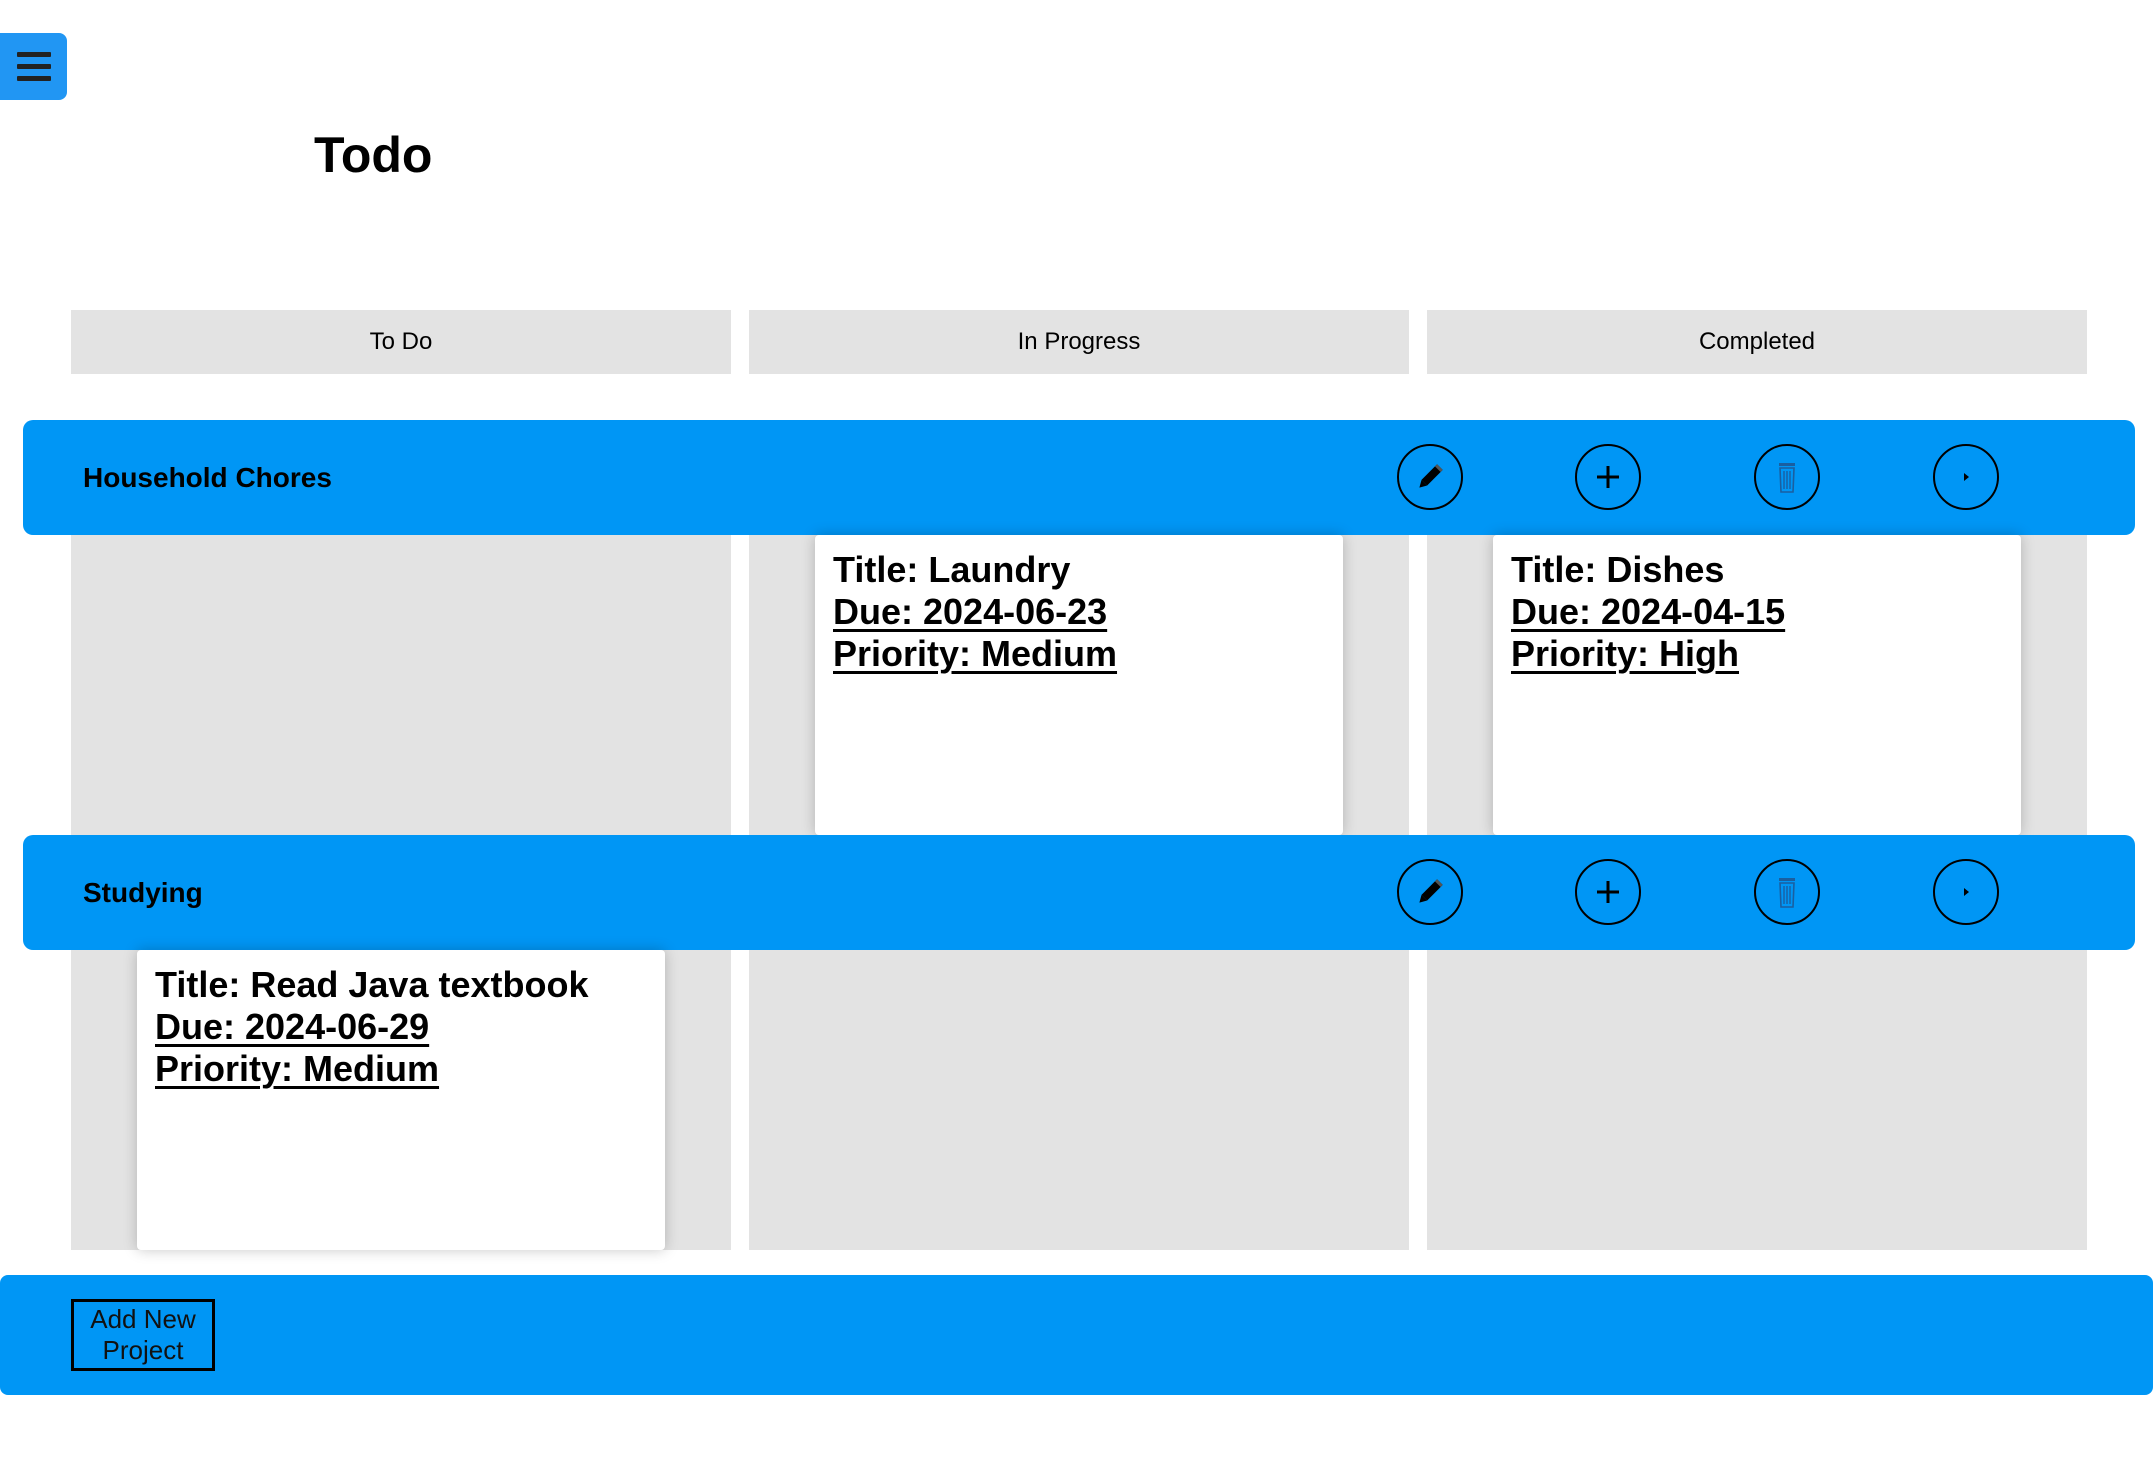 This screenshot has width=2153, height=1471. Describe the element at coordinates (952, 569) in the screenshot. I see `todo-title: Title: Laundry` at that location.